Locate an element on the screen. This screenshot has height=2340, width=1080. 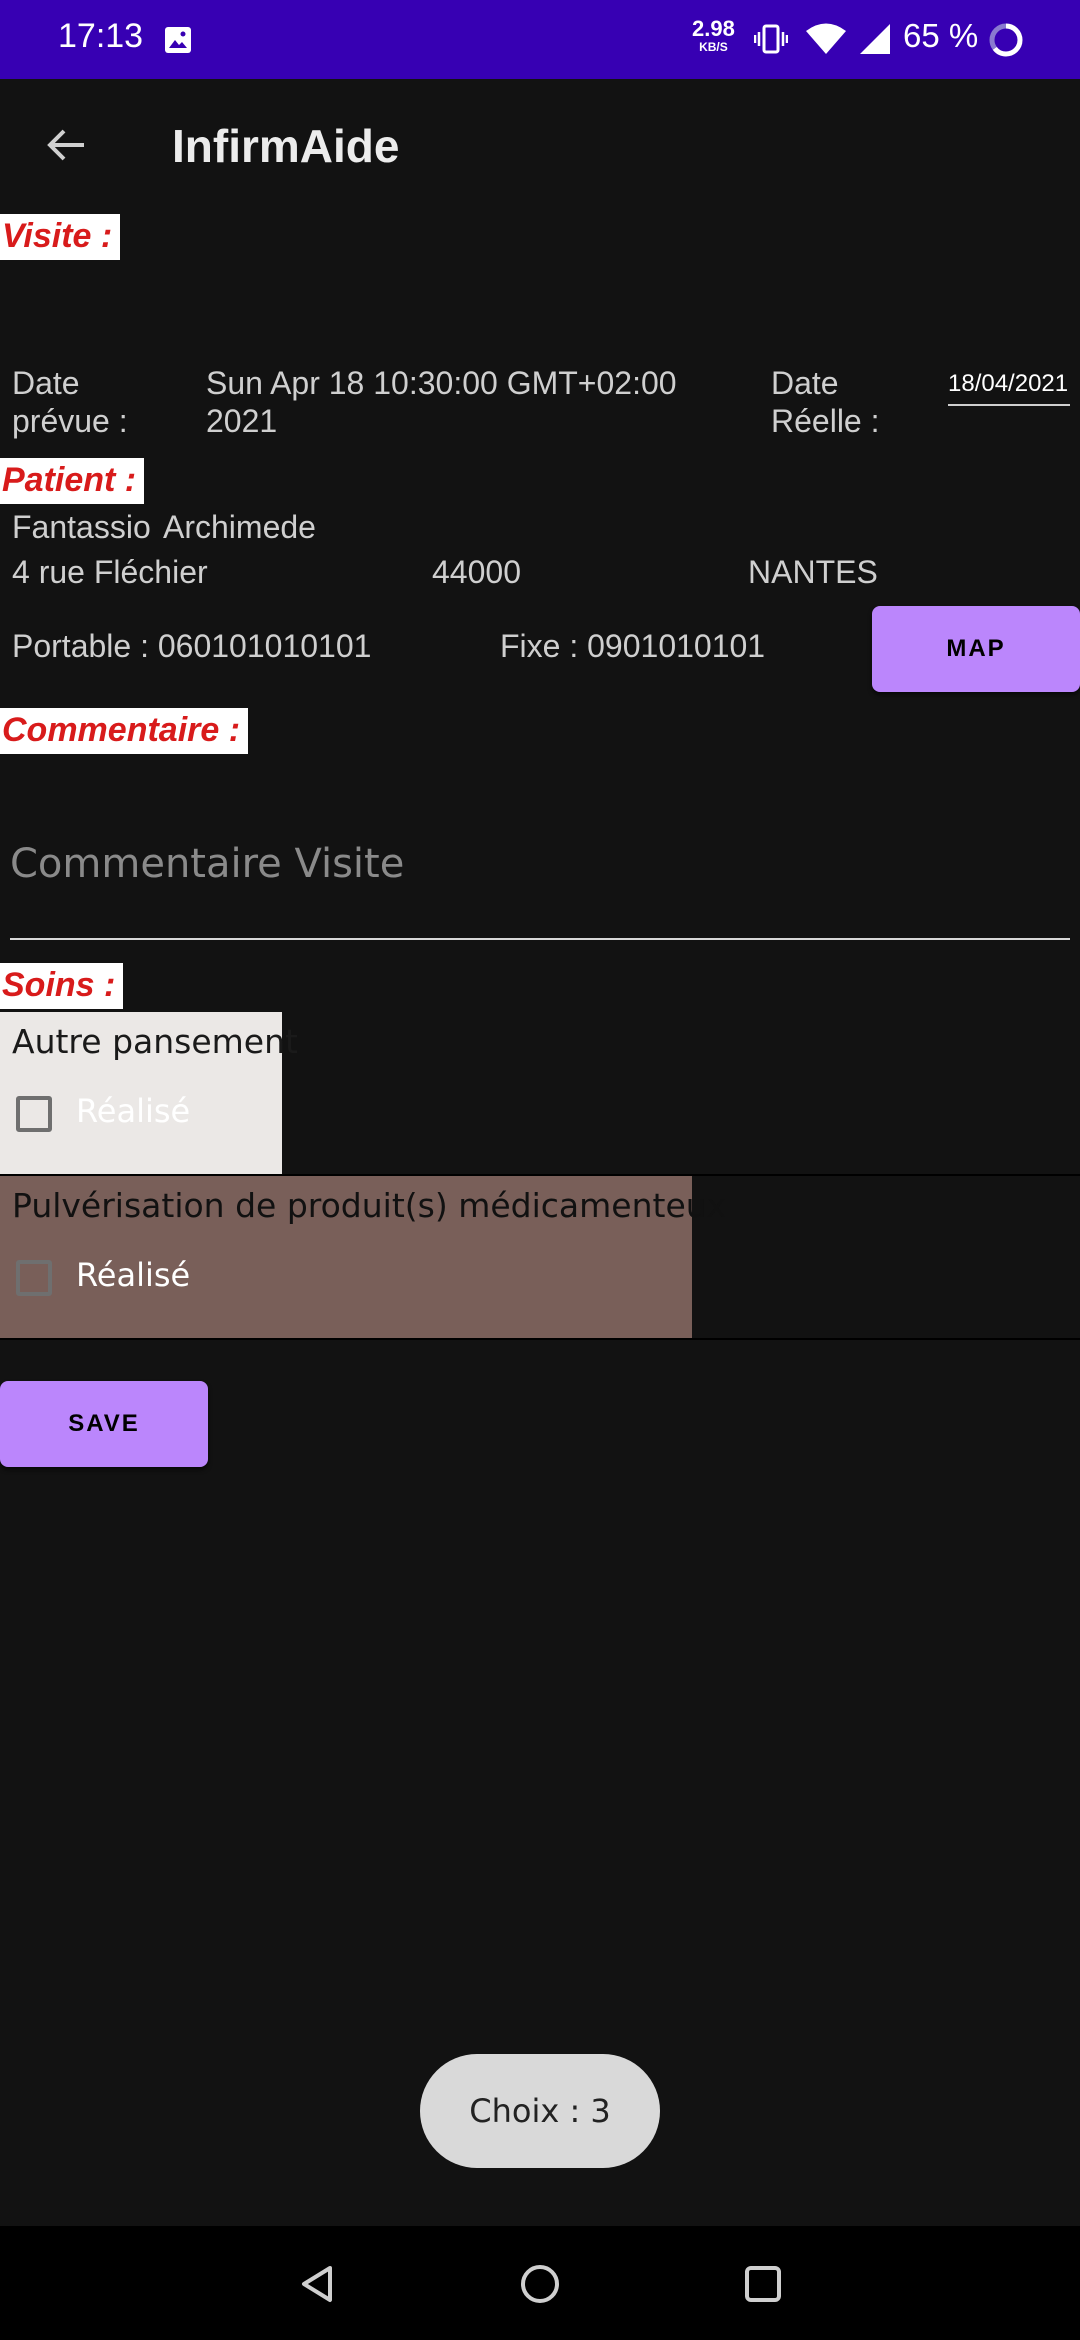
nav-home-icon is located at coordinates (540, 2284).